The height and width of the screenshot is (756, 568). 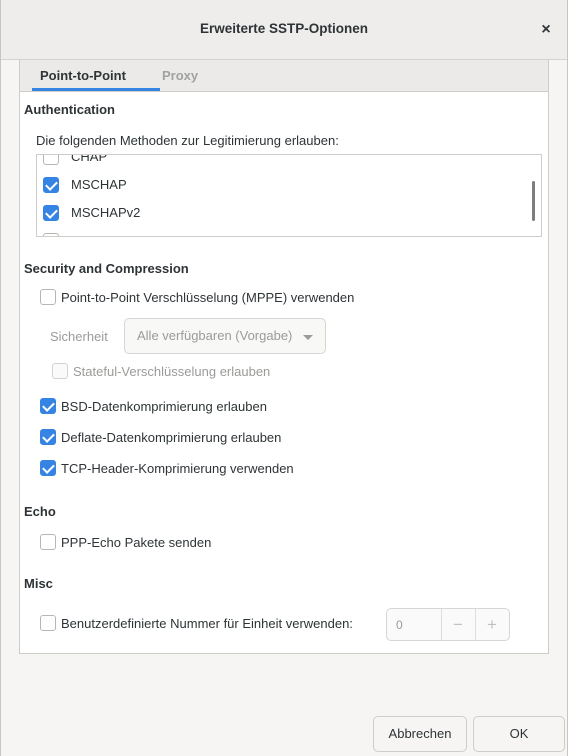 What do you see at coordinates (399, 625) in the screenshot?
I see `unit-number-value: 0` at bounding box center [399, 625].